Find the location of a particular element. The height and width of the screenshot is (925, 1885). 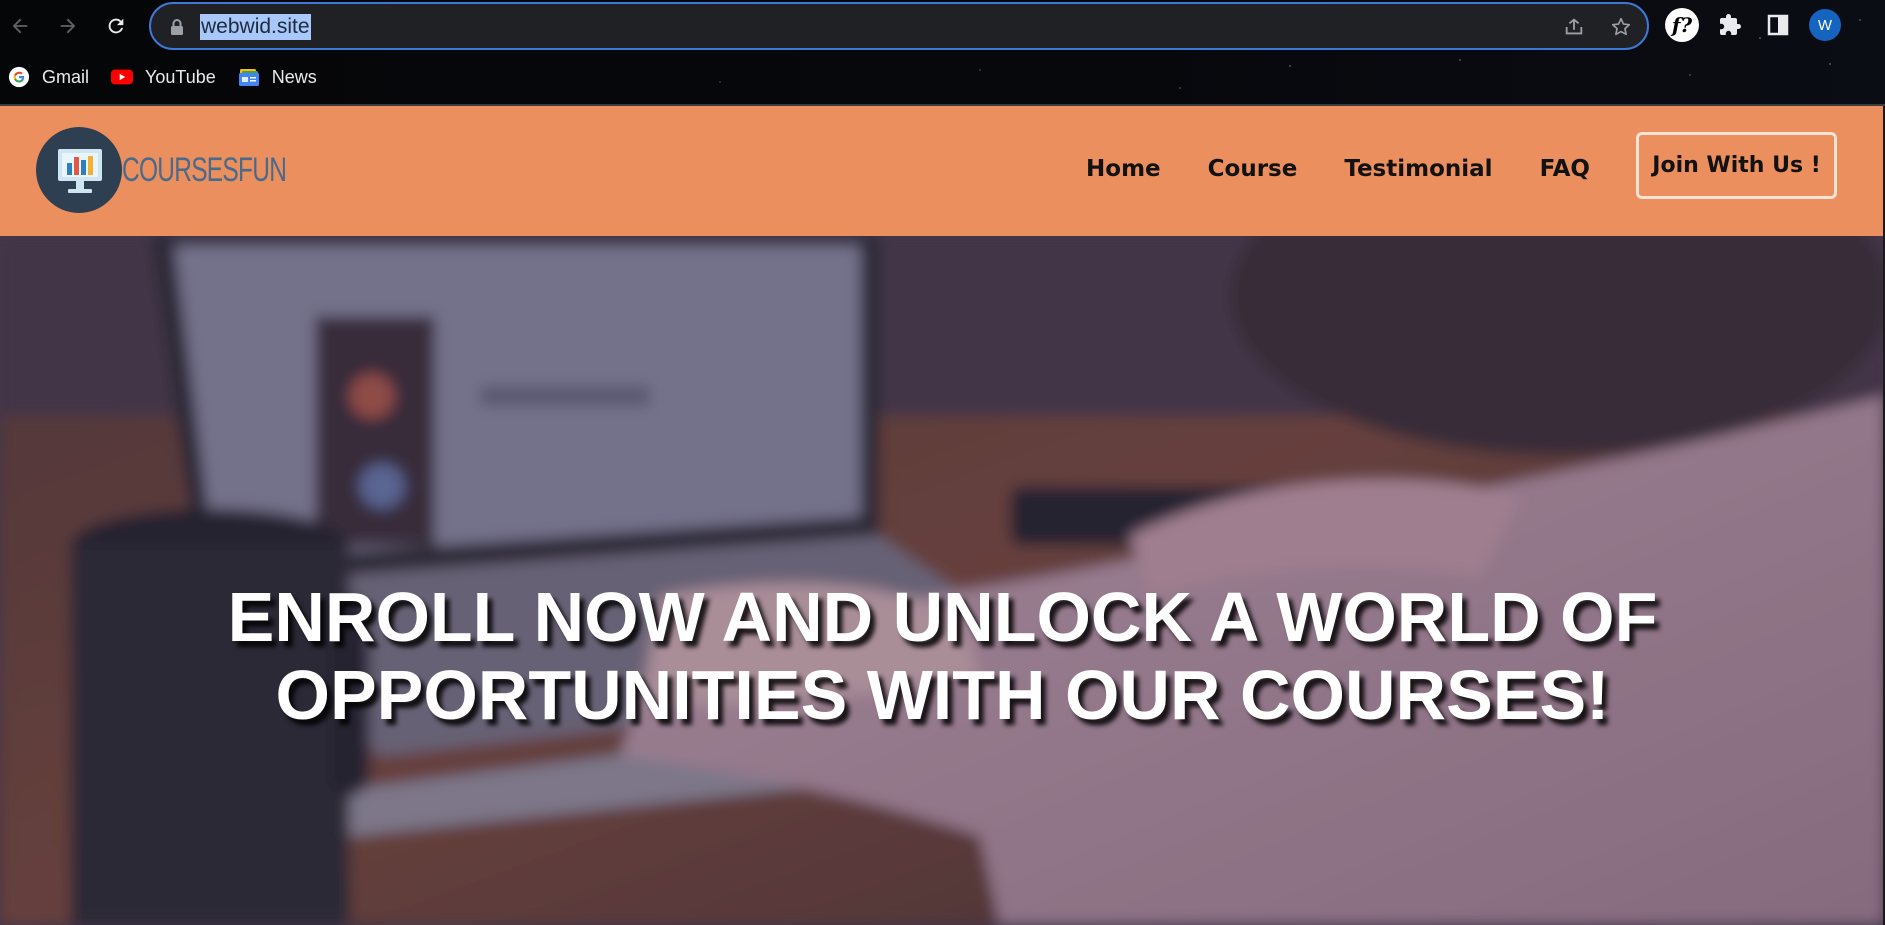

site-logo: COURSESFUN is located at coordinates (161, 170).